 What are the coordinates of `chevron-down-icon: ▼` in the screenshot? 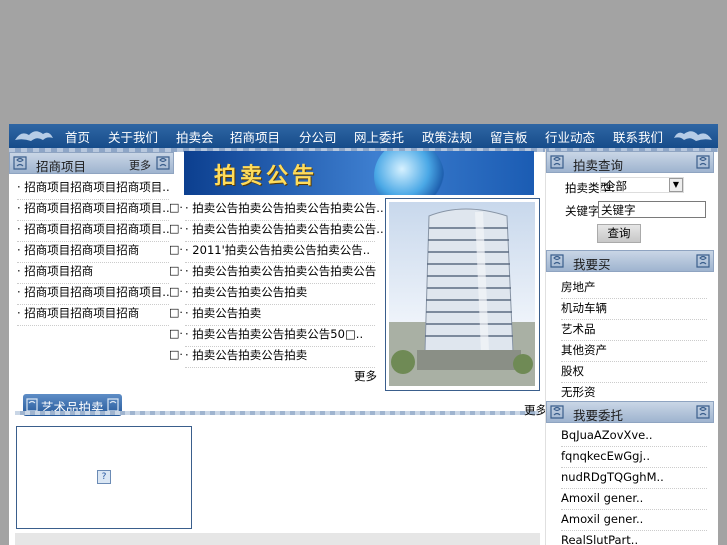 It's located at (676, 185).